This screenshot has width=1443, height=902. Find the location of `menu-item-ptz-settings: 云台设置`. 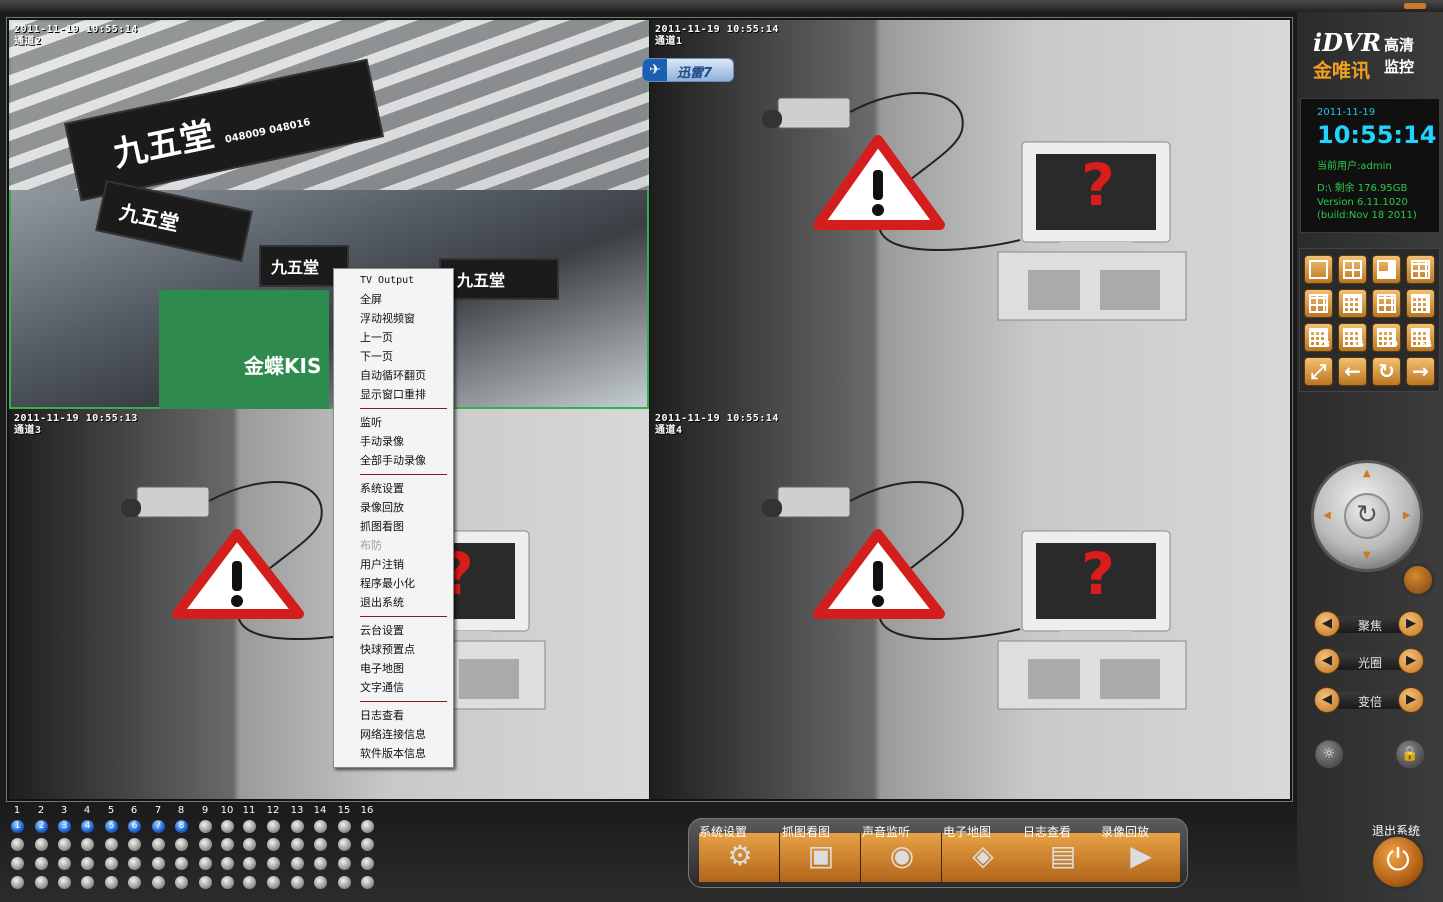

menu-item-ptz-settings: 云台设置 is located at coordinates (393, 630).